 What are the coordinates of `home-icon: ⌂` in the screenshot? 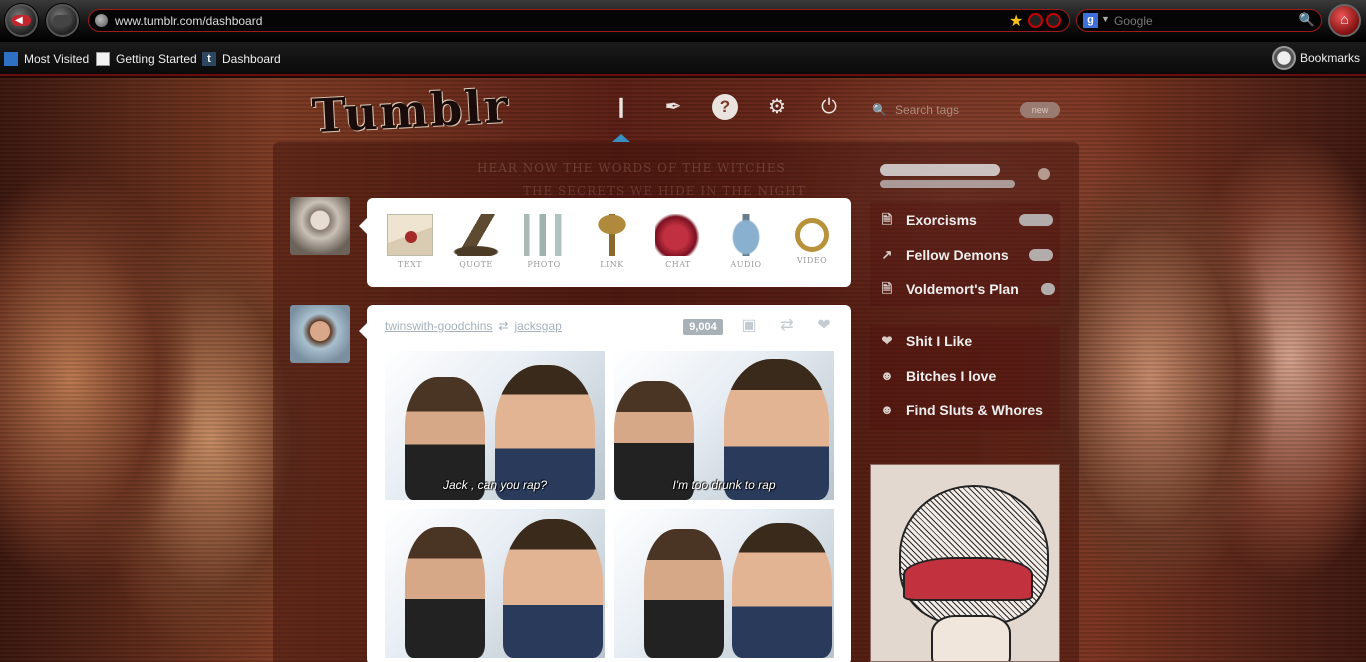 It's located at (1344, 19).